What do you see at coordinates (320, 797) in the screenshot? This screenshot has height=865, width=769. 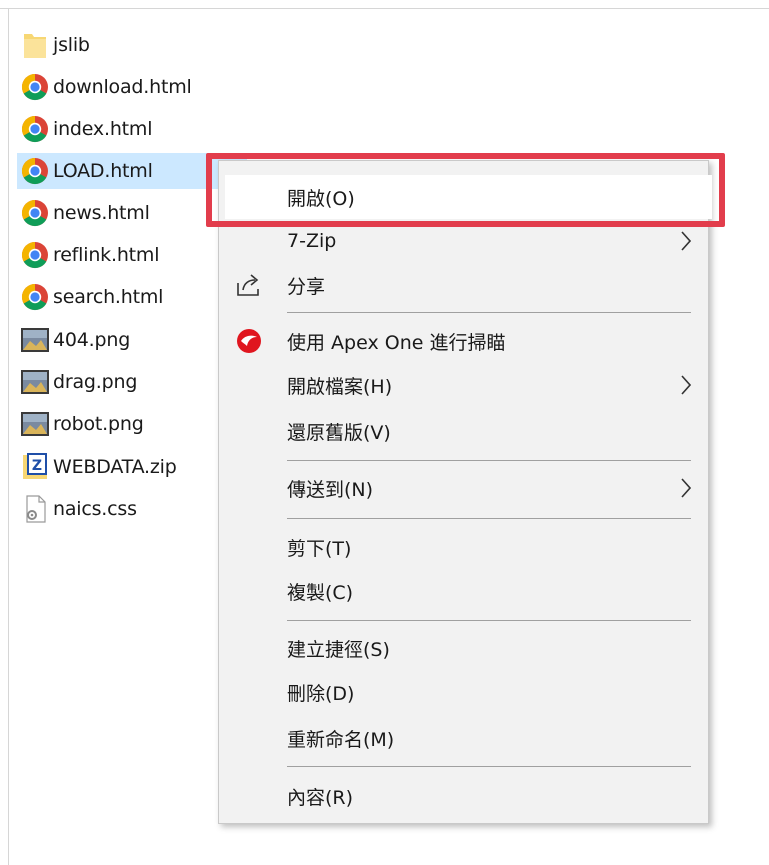 I see `menu-item-label: 內容(R)` at bounding box center [320, 797].